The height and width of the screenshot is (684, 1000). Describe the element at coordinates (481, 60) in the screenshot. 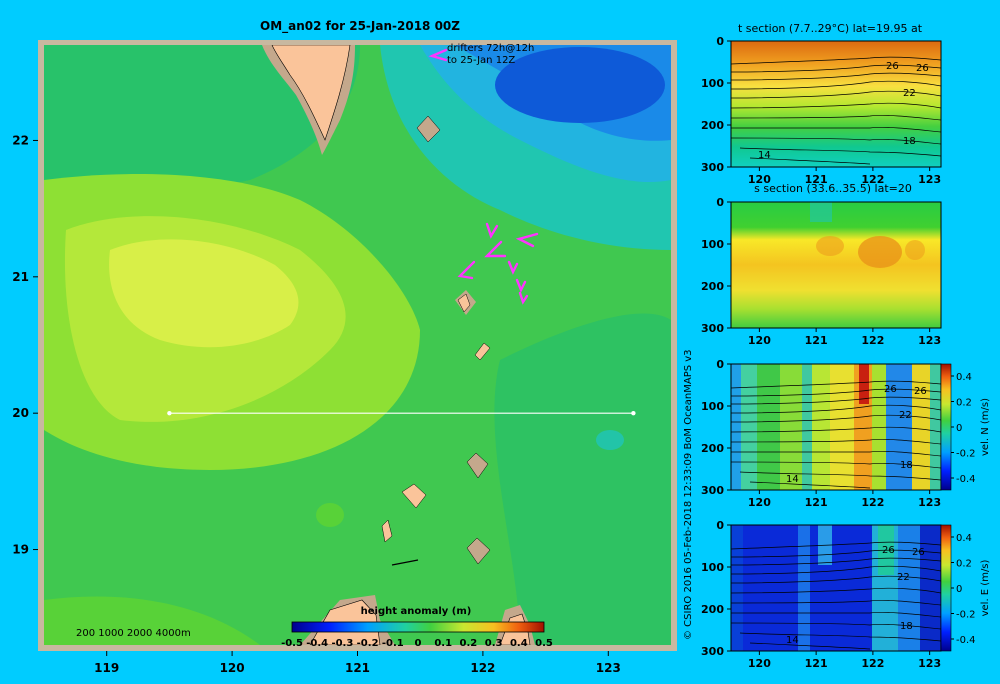

I see `drifter-note-line-2: to 25-Jan 12Z` at that location.